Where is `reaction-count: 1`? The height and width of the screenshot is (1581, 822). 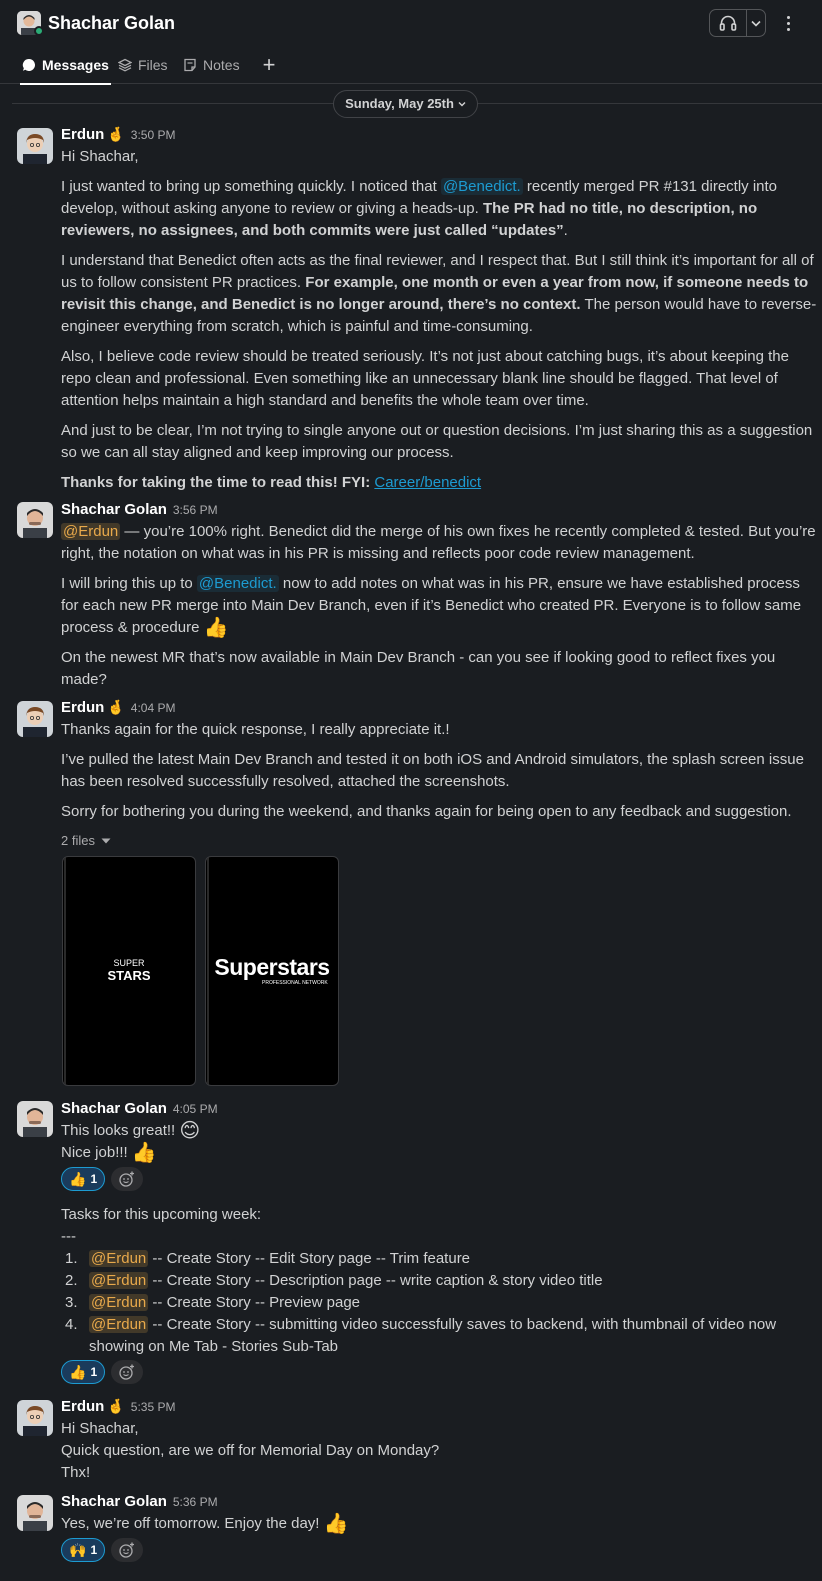 reaction-count: 1 is located at coordinates (94, 1179).